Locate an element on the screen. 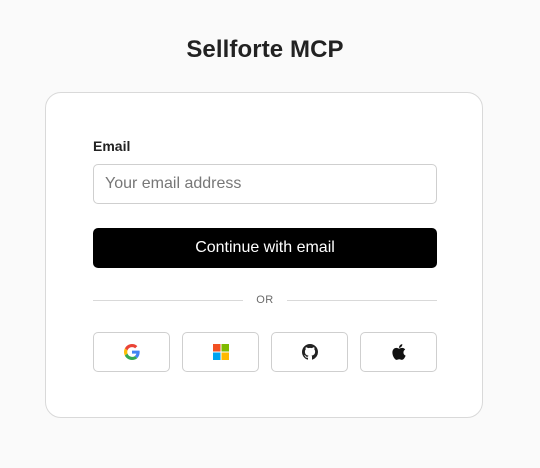 The width and height of the screenshot is (540, 468). divider-line-right is located at coordinates (361, 300).